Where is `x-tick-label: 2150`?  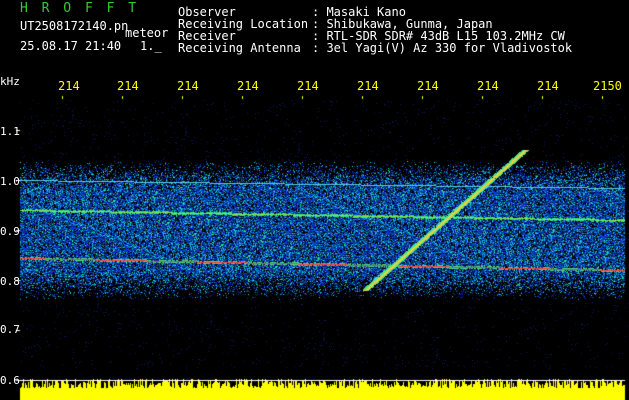 x-tick-label: 2150 is located at coordinates (607, 86).